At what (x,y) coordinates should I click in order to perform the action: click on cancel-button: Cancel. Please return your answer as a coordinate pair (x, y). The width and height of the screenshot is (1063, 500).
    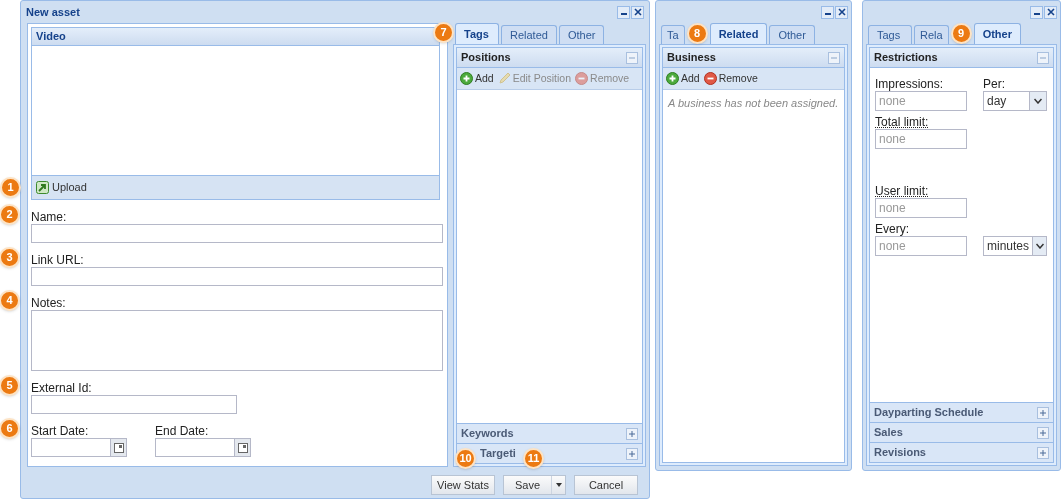
    Looking at the image, I should click on (606, 485).